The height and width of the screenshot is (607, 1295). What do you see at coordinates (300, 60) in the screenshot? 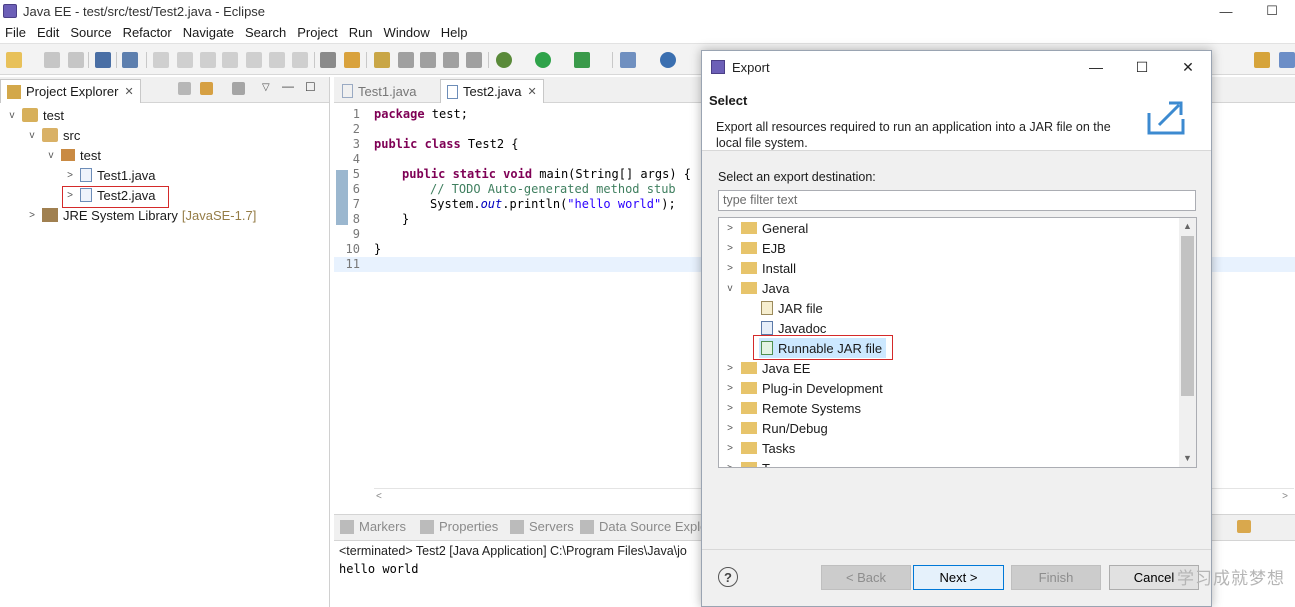
I see `step-return-icon` at bounding box center [300, 60].